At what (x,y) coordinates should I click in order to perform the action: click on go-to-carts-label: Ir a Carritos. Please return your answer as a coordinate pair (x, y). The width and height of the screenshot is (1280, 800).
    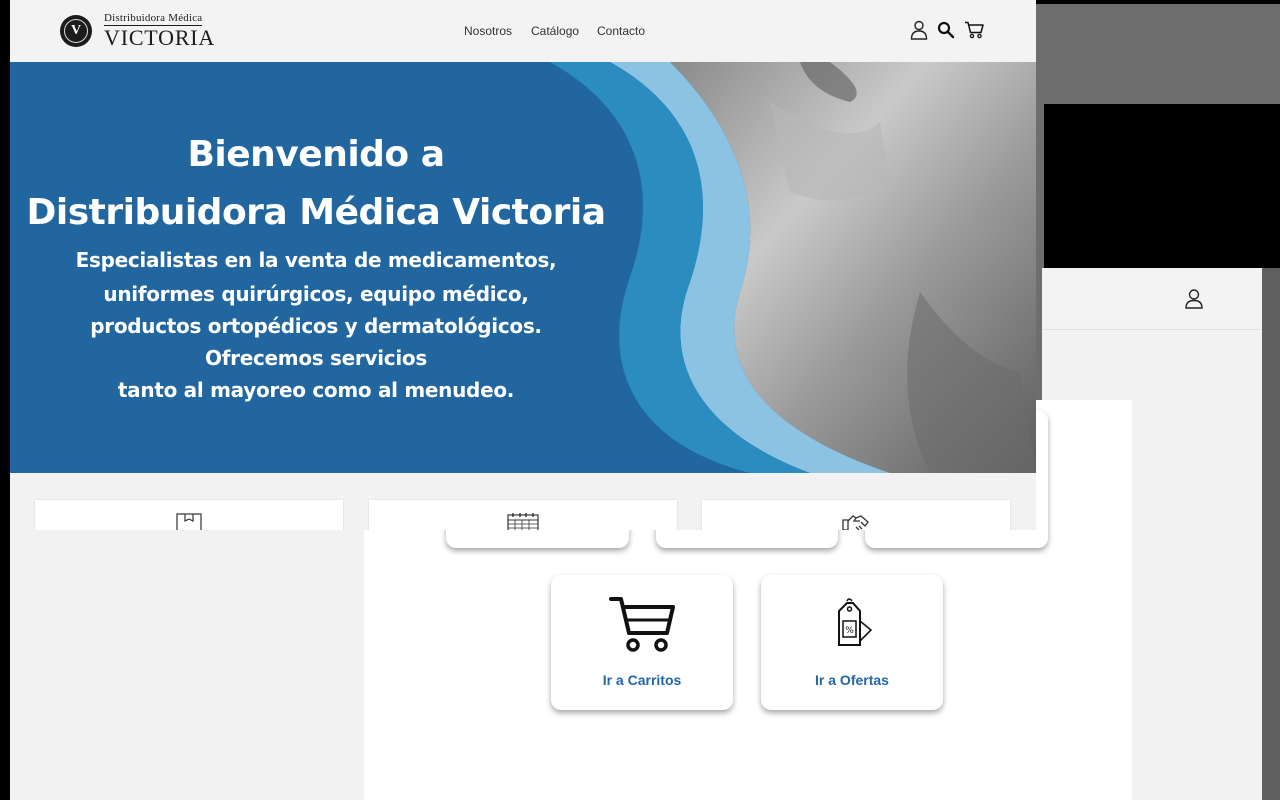
    Looking at the image, I should click on (642, 680).